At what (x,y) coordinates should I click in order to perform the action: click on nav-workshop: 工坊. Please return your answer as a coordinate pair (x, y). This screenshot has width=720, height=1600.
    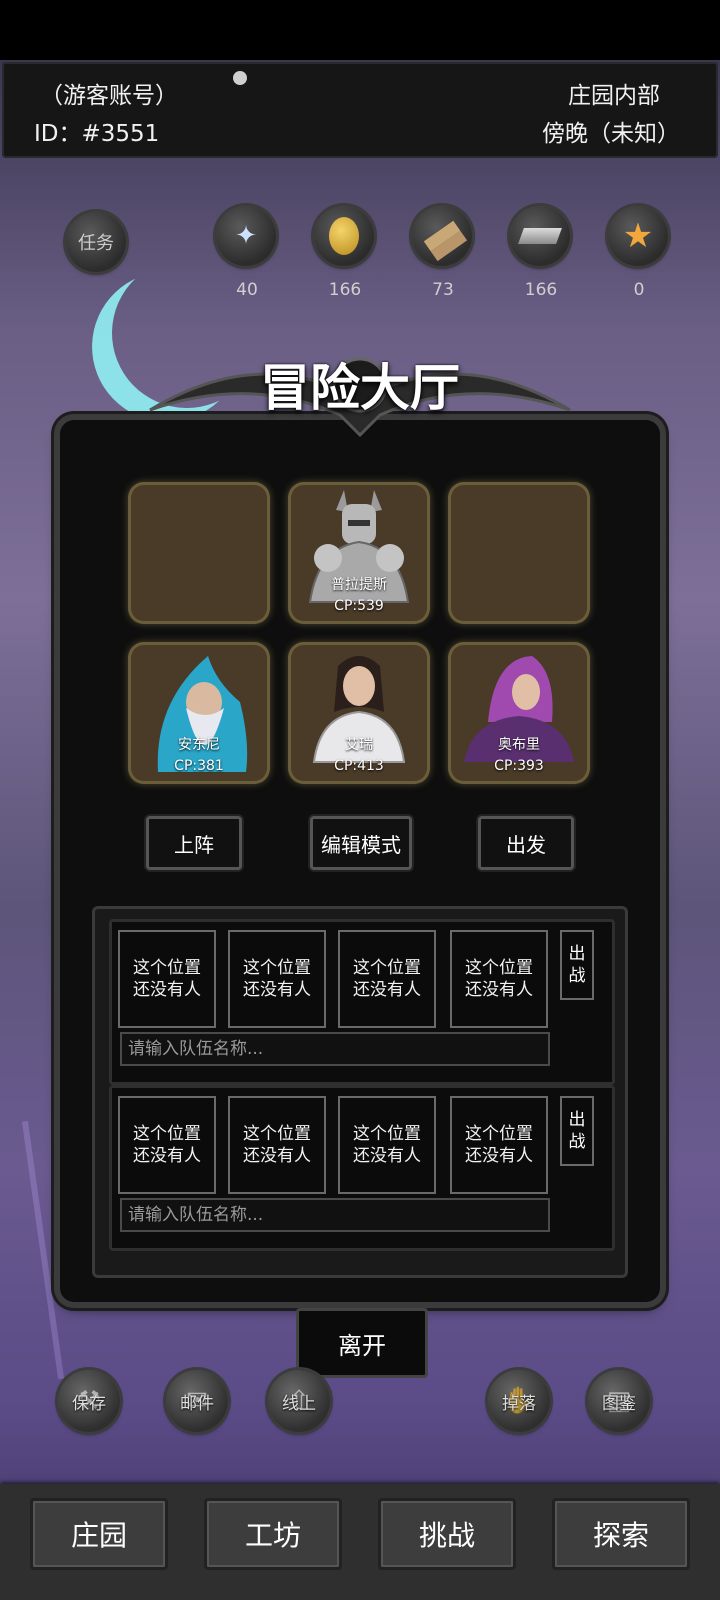
    Looking at the image, I should click on (273, 1534).